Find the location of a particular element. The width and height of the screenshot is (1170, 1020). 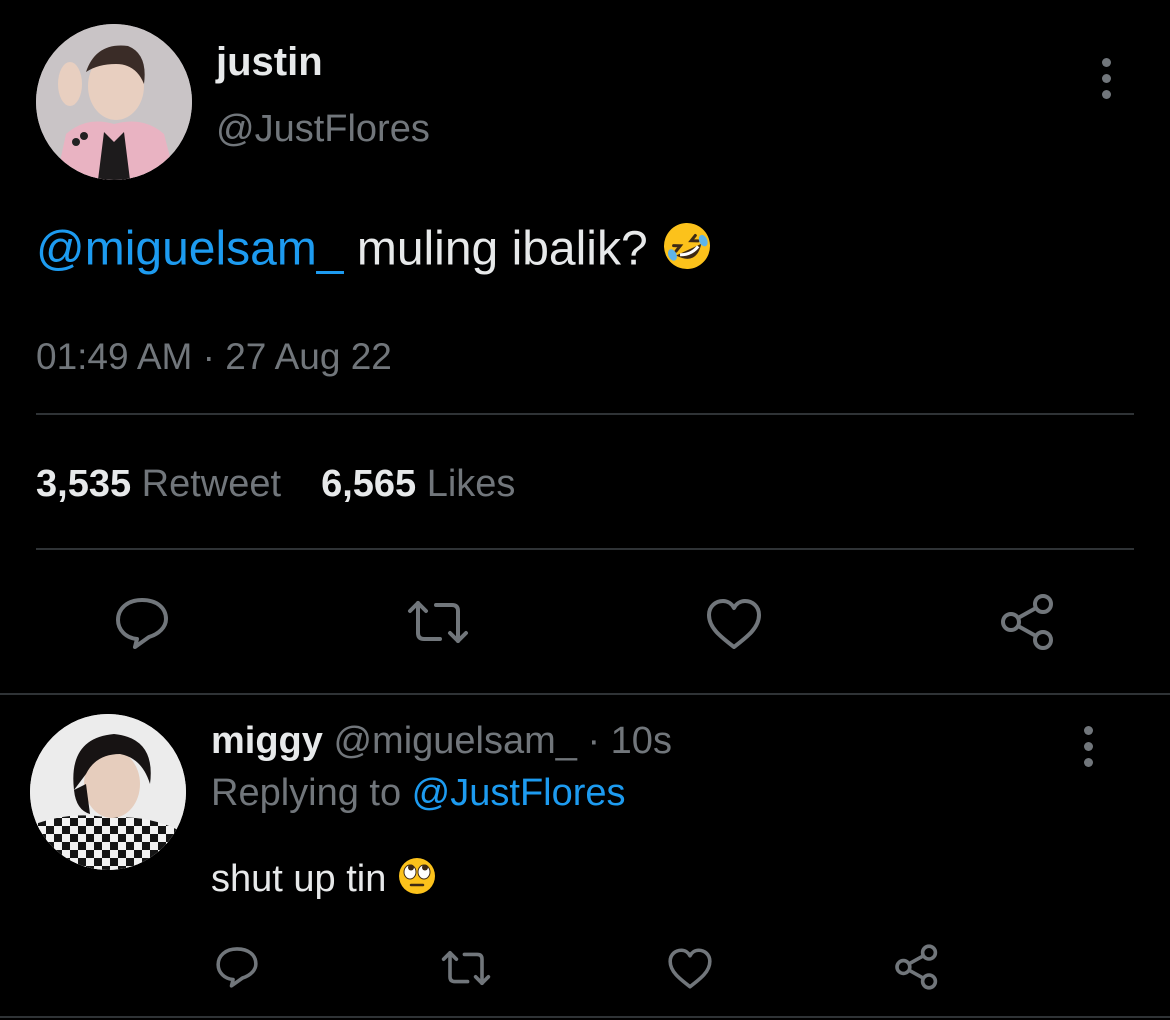

reply-like-icon is located at coordinates (690, 968).